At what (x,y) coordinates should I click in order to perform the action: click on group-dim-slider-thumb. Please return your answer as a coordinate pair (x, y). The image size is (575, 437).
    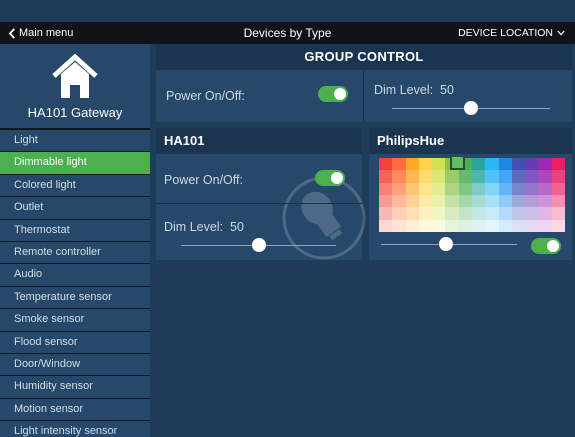
    Looking at the image, I should click on (471, 108).